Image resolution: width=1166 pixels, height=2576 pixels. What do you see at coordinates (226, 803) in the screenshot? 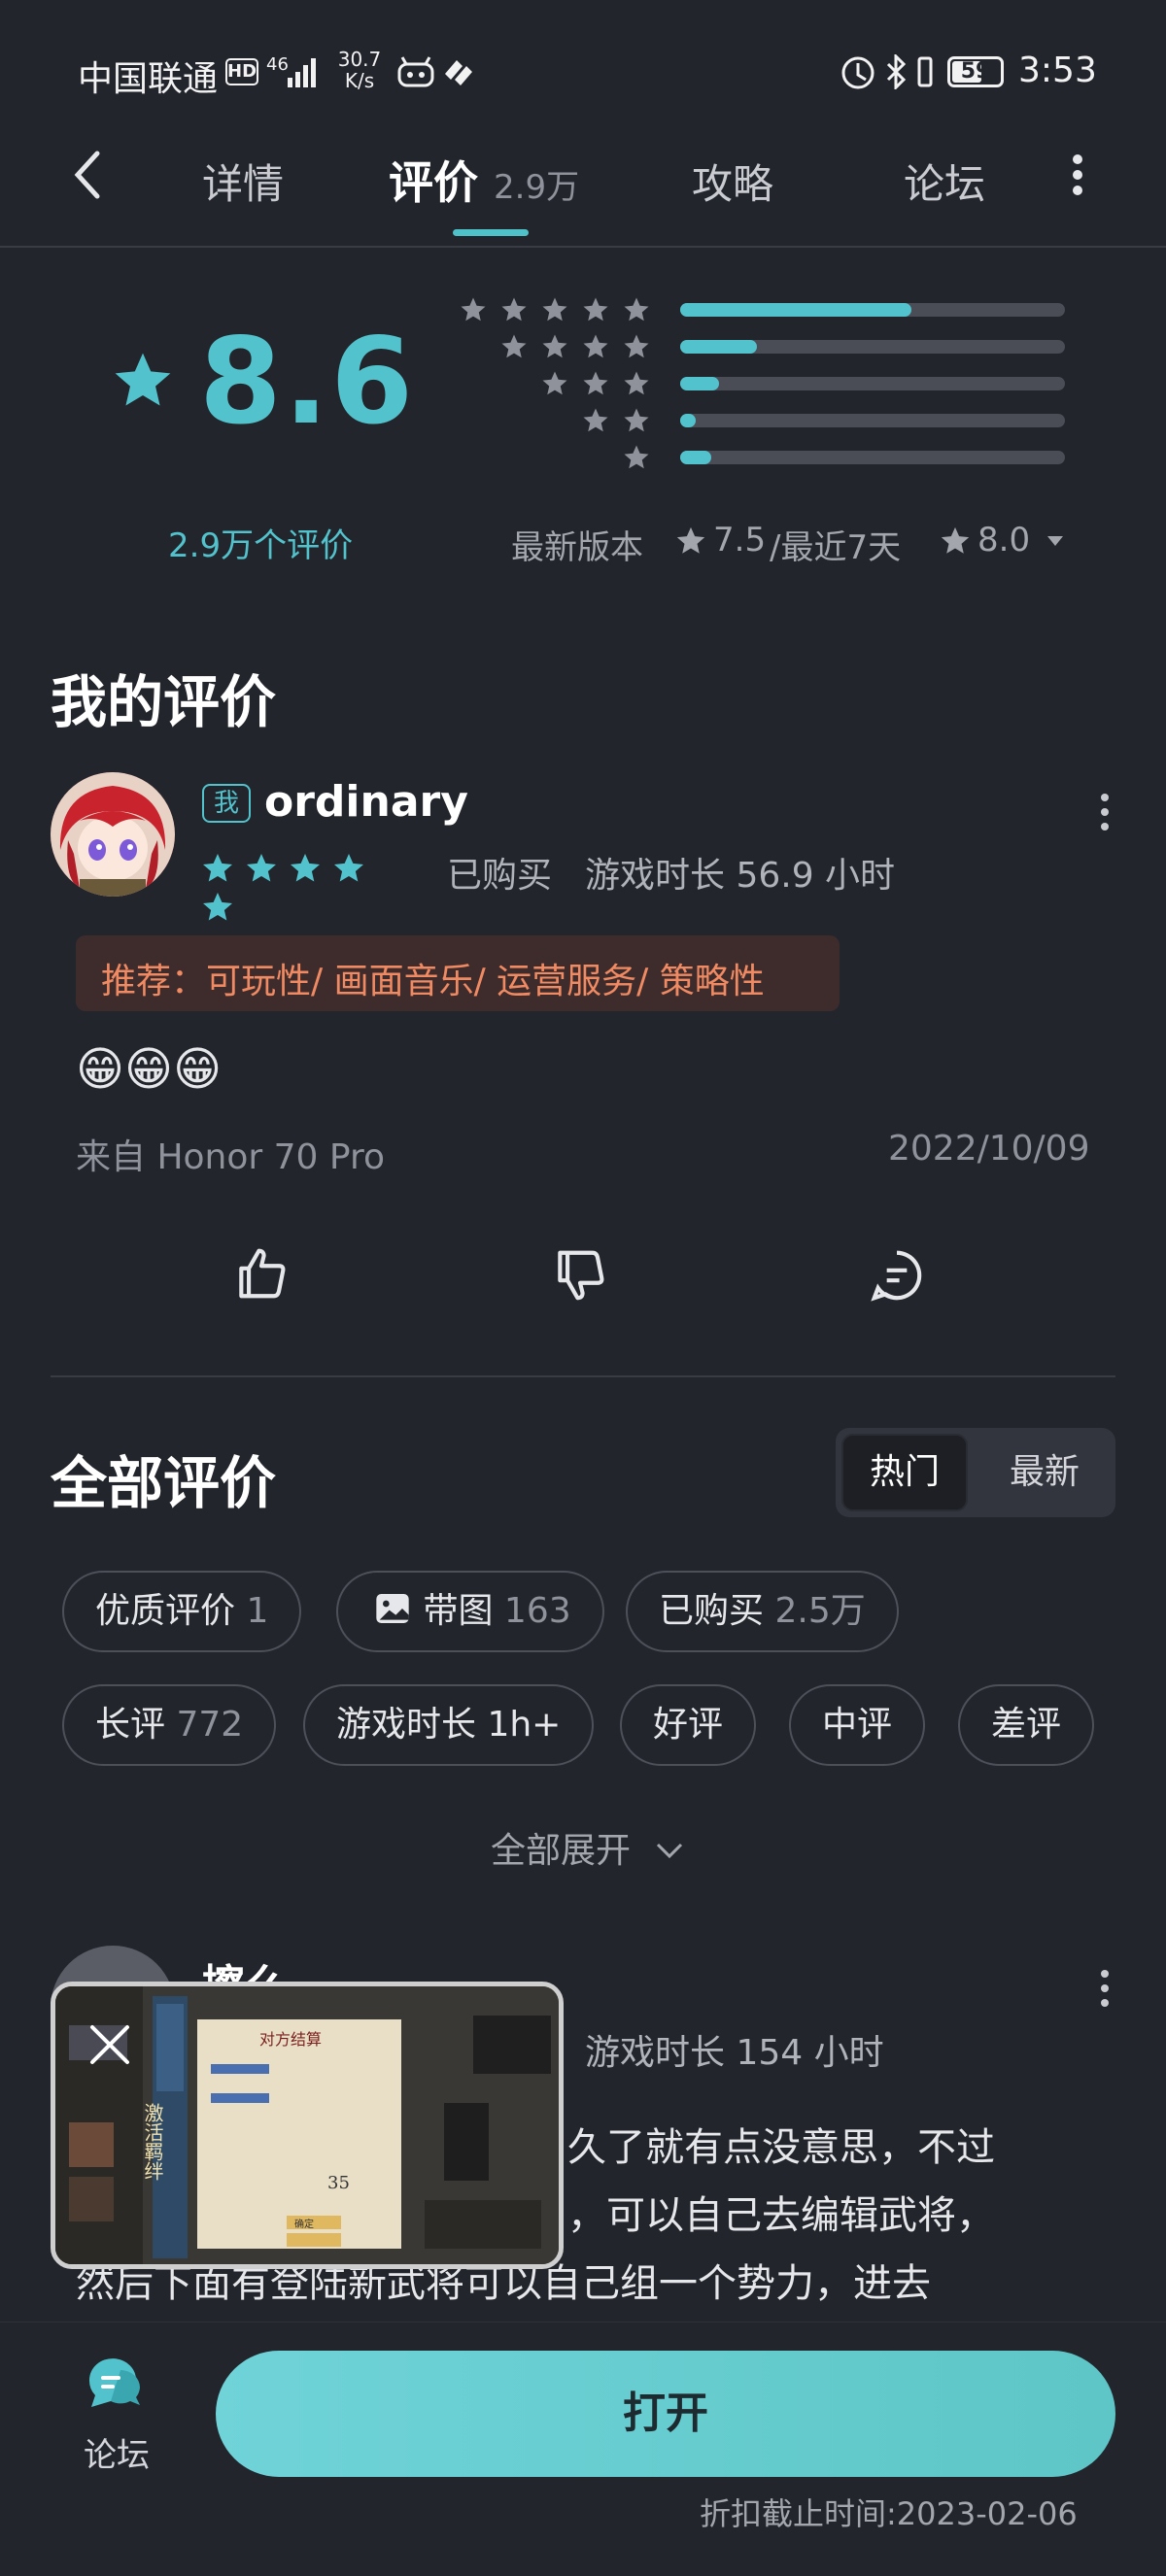
I see `me-badge: 我` at bounding box center [226, 803].